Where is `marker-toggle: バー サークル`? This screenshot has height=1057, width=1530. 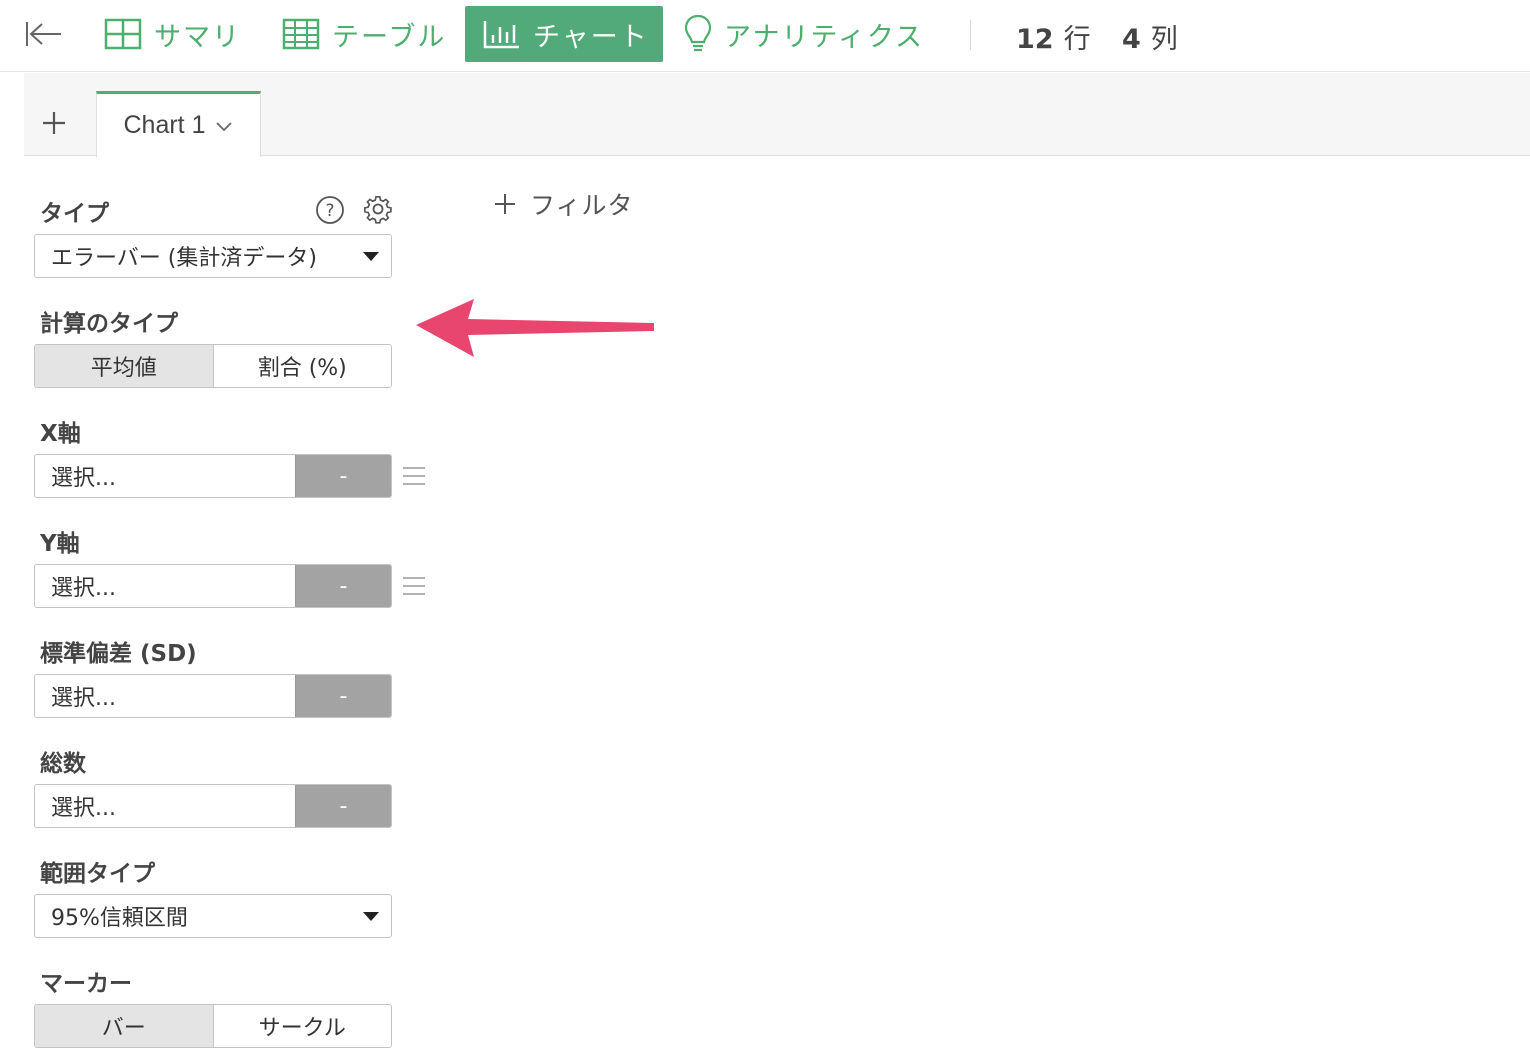
marker-toggle: バー サークル is located at coordinates (213, 1026).